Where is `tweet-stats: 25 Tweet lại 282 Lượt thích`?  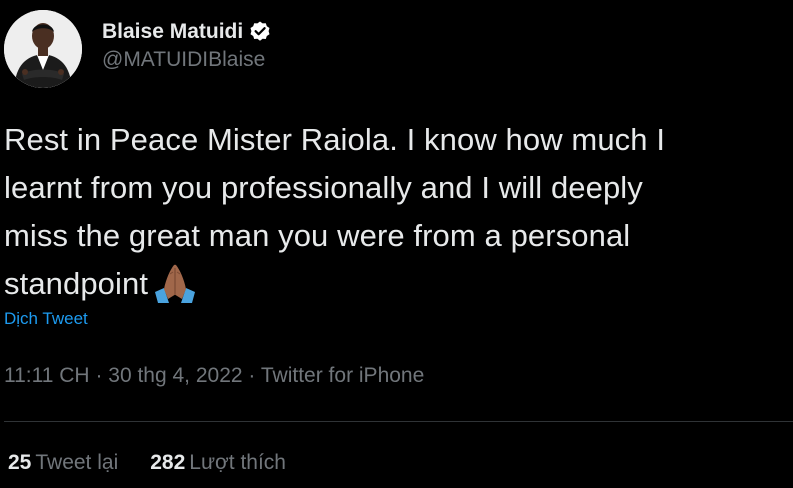
tweet-stats: 25 Tweet lại 282 Lượt thích is located at coordinates (163, 463).